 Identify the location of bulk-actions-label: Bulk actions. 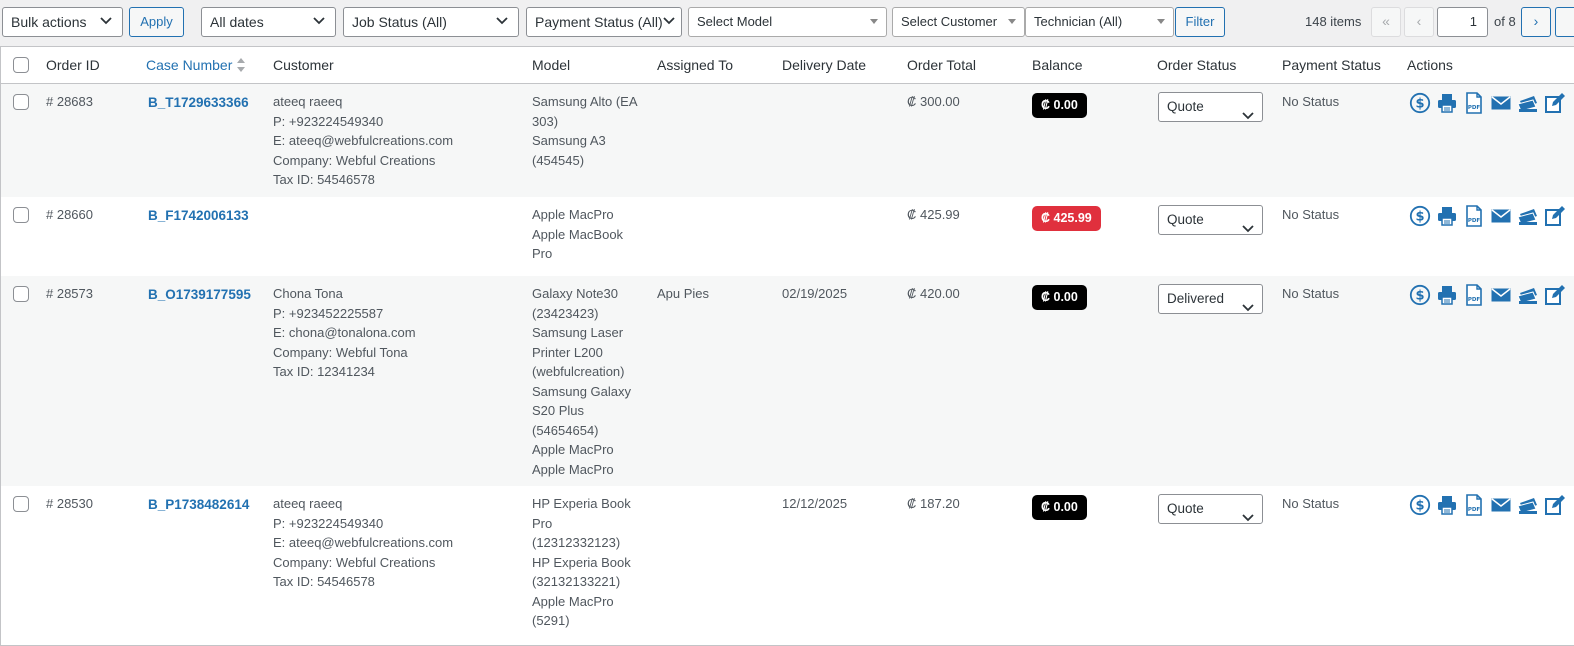
(49, 22).